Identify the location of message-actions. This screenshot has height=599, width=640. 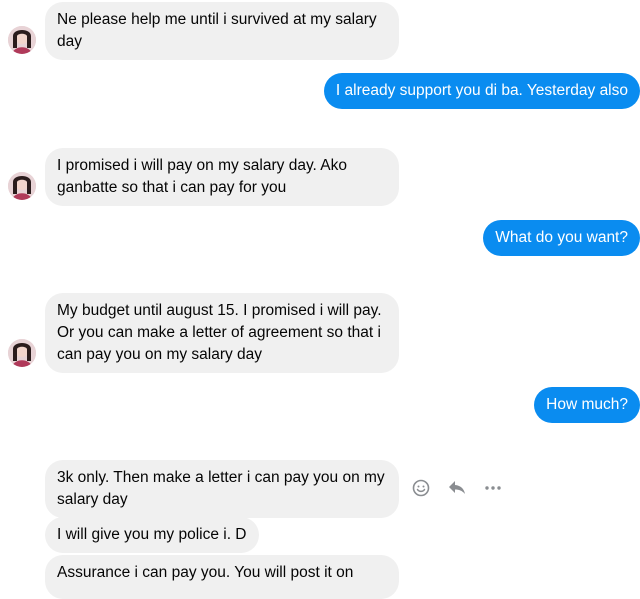
(460, 488).